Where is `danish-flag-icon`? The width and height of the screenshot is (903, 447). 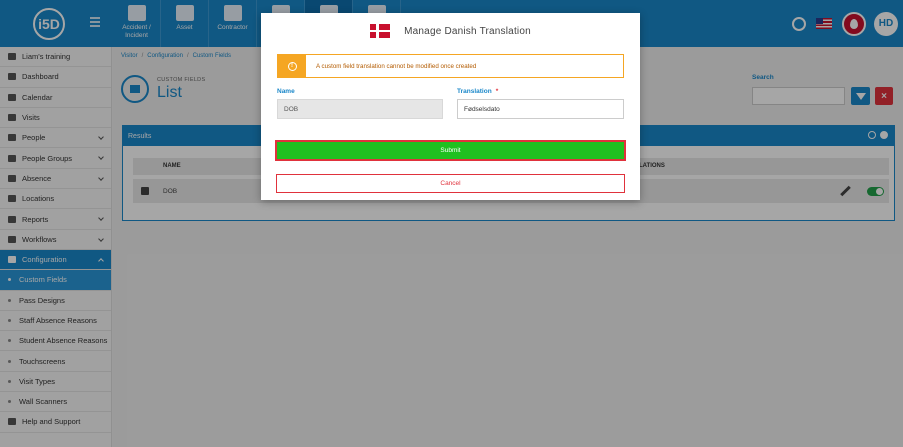
danish-flag-icon is located at coordinates (380, 31).